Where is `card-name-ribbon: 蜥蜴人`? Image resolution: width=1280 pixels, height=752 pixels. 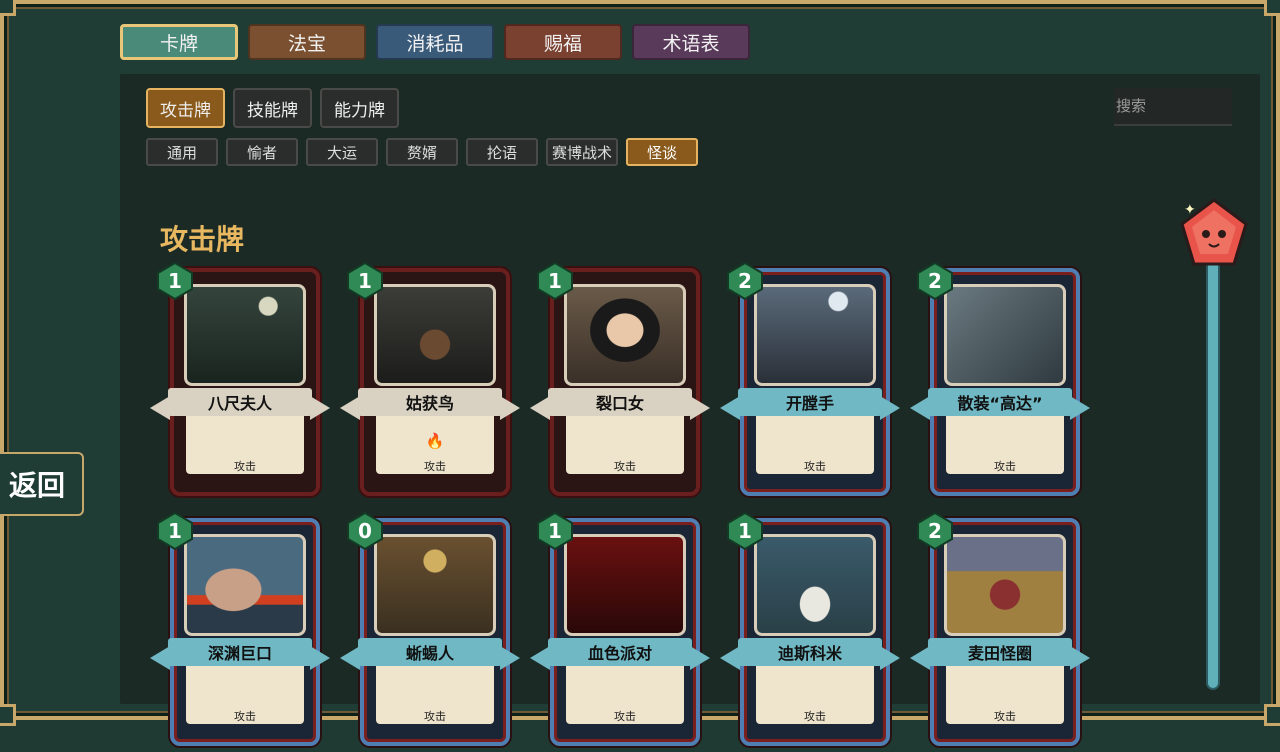 card-name-ribbon: 蜥蜴人 is located at coordinates (430, 653).